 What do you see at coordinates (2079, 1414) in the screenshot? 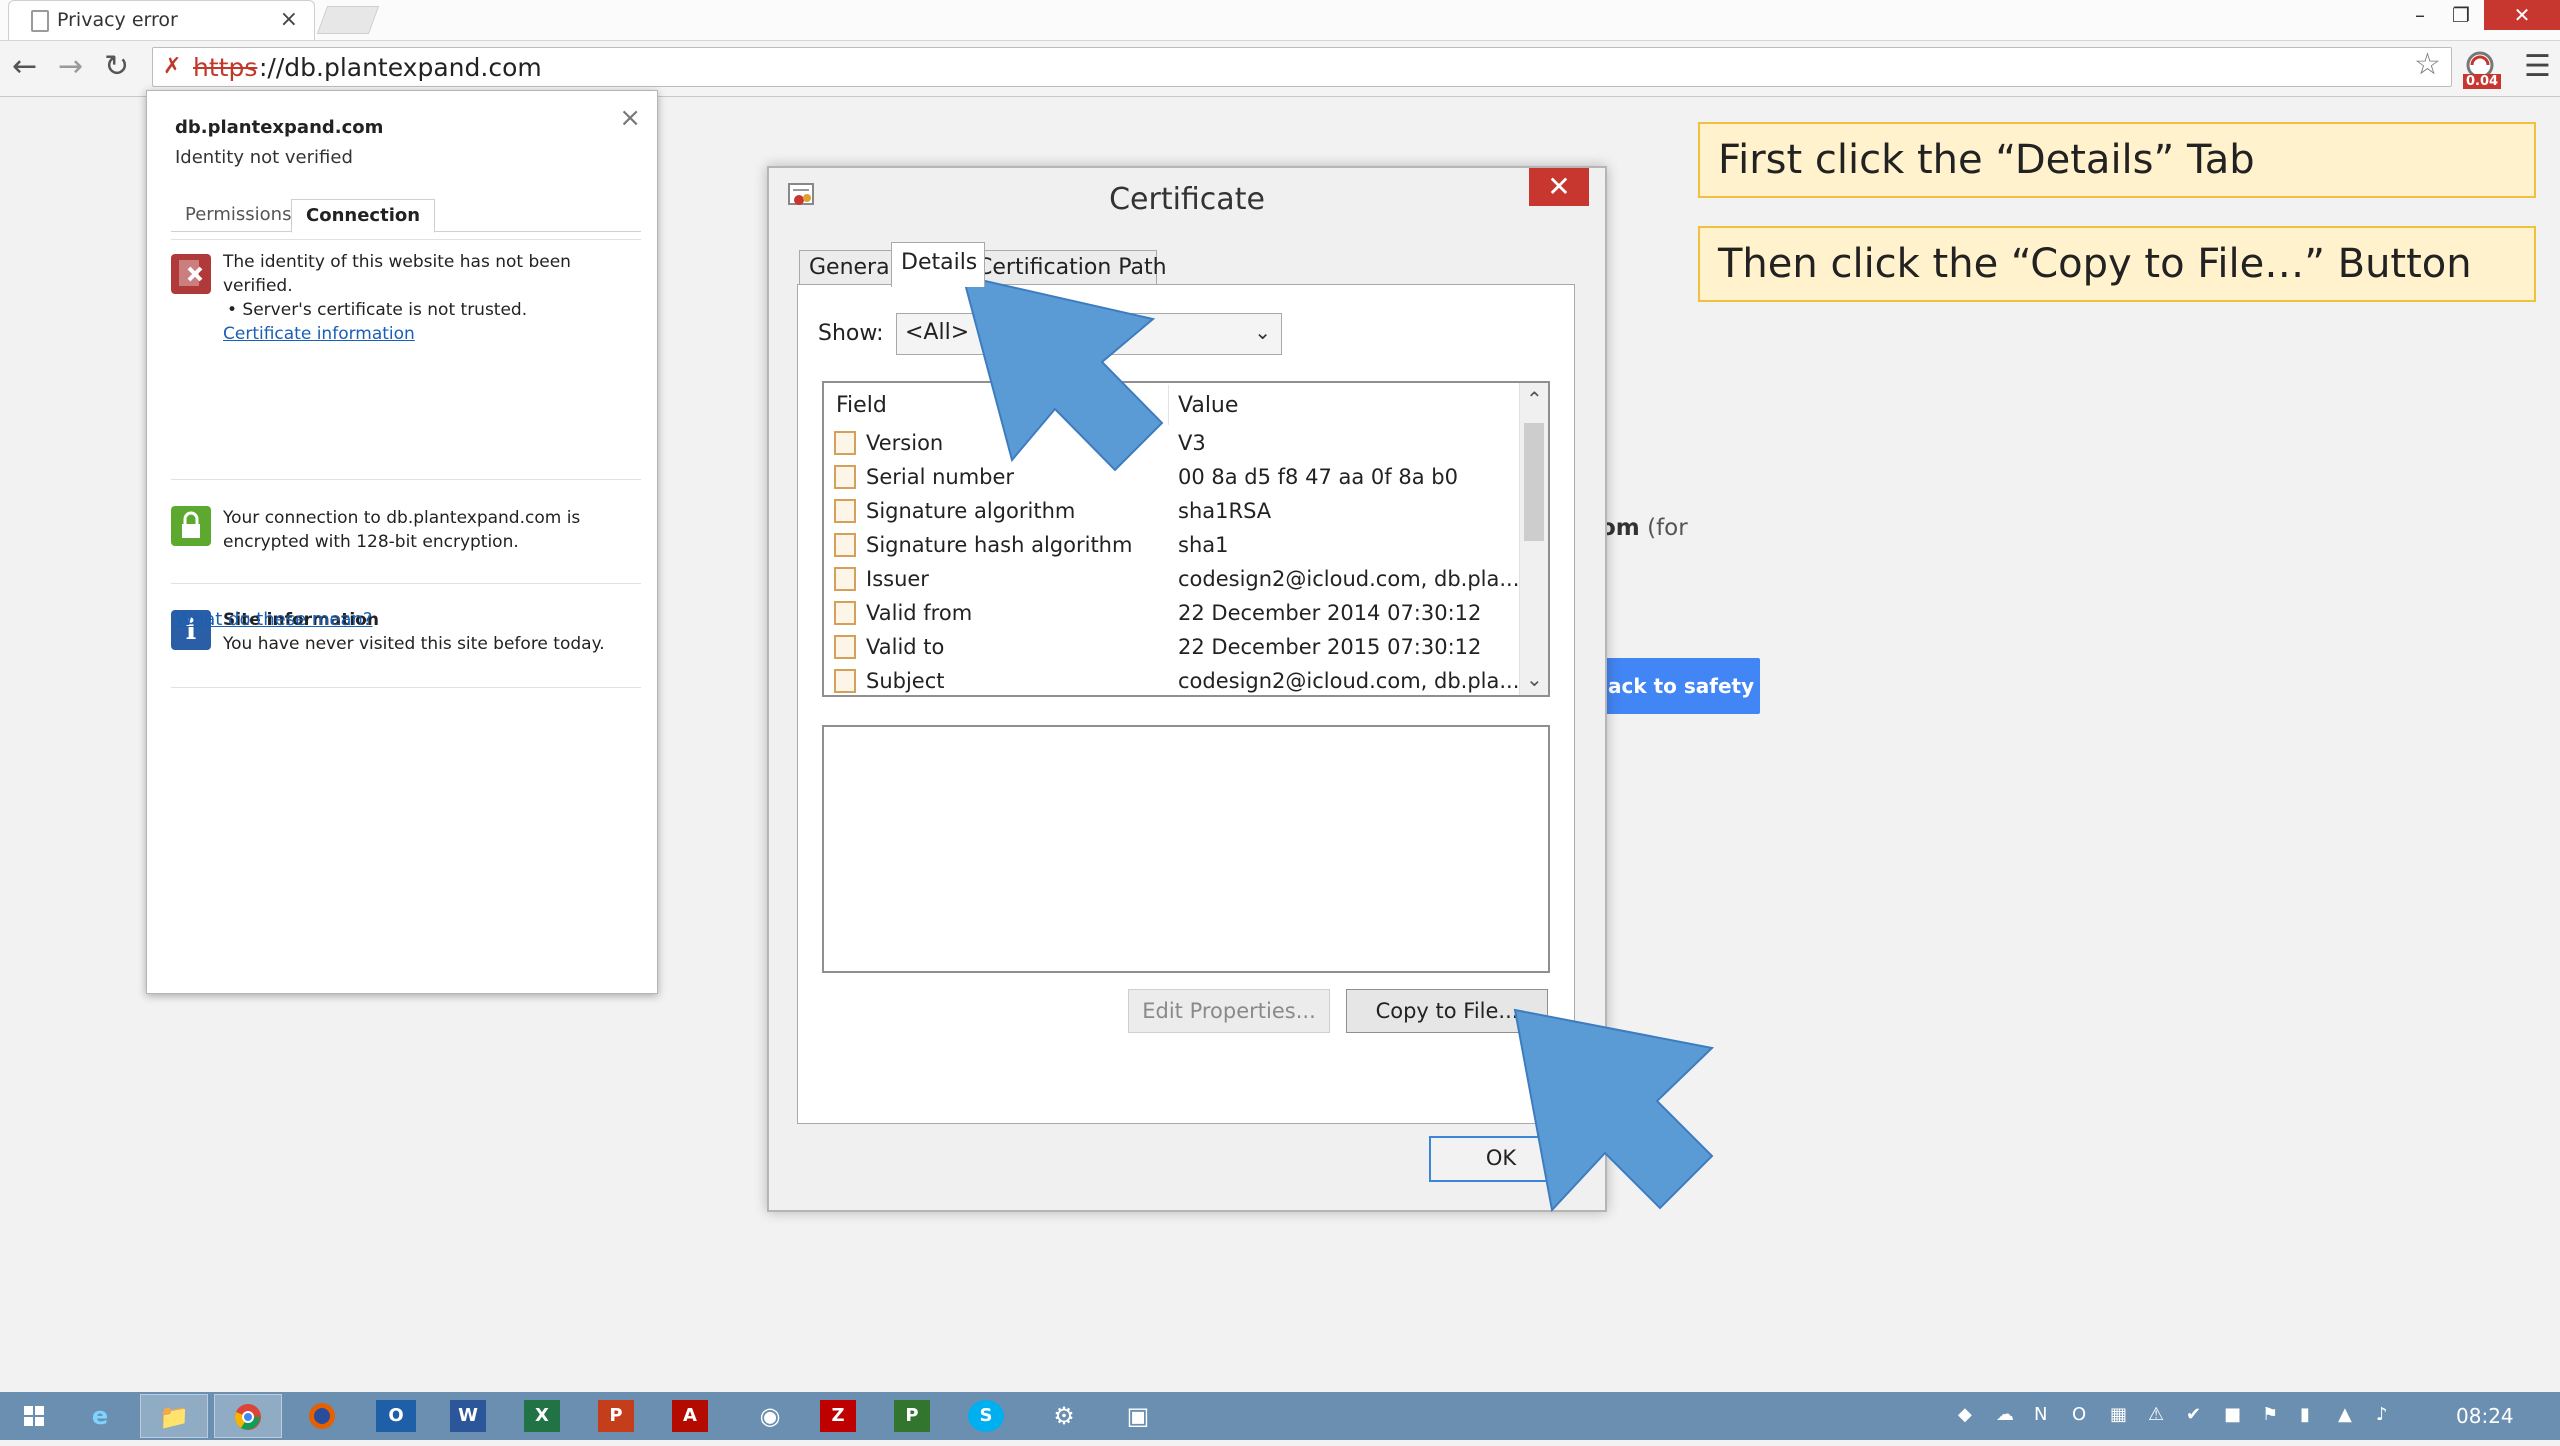
I see `tray-outlook-icon: O` at bounding box center [2079, 1414].